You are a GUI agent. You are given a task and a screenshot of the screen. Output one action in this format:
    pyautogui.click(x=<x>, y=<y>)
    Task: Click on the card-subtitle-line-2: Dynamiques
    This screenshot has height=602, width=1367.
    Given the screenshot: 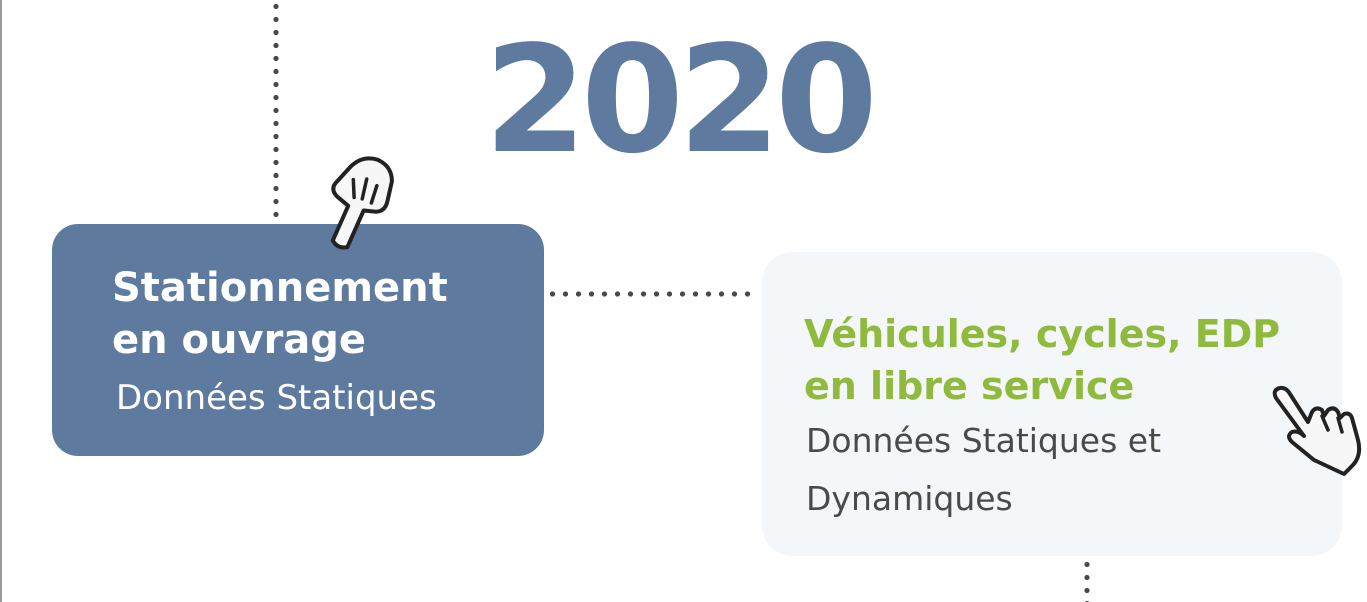 What is the action you would take?
    pyautogui.click(x=909, y=498)
    